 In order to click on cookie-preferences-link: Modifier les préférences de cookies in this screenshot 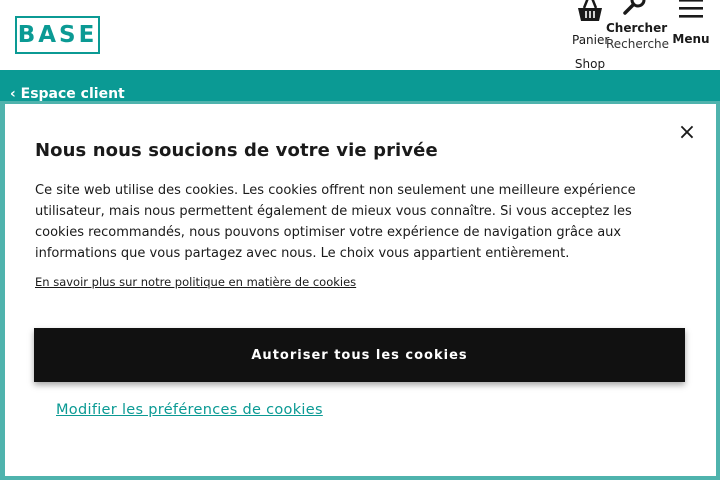, I will do `click(189, 410)`.